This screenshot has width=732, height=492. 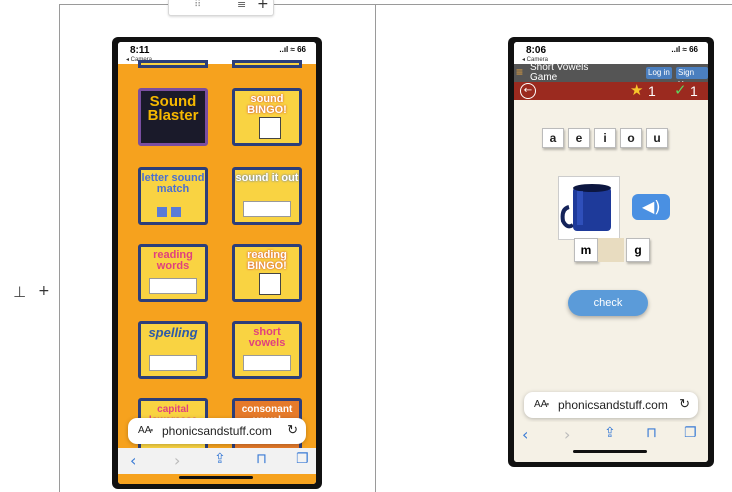 I want to click on star-icon: ★, so click(x=637, y=90).